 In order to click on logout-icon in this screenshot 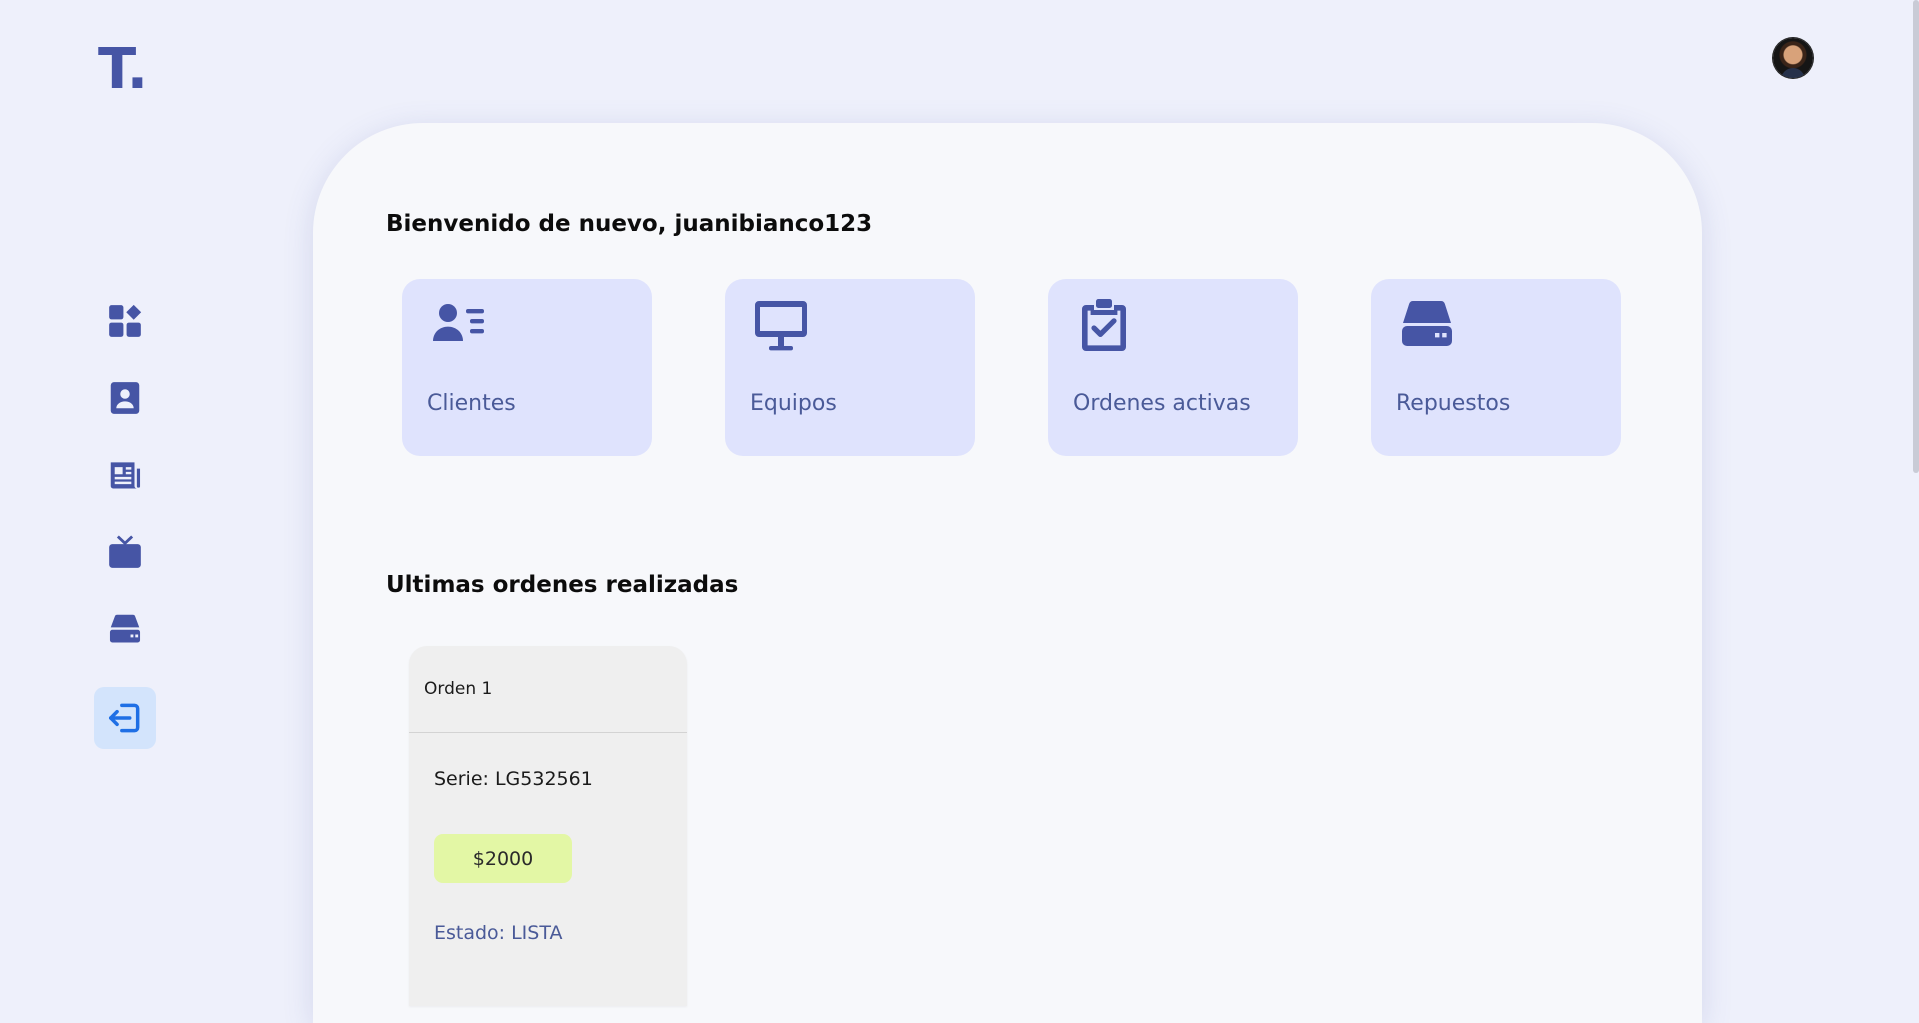, I will do `click(124, 718)`.